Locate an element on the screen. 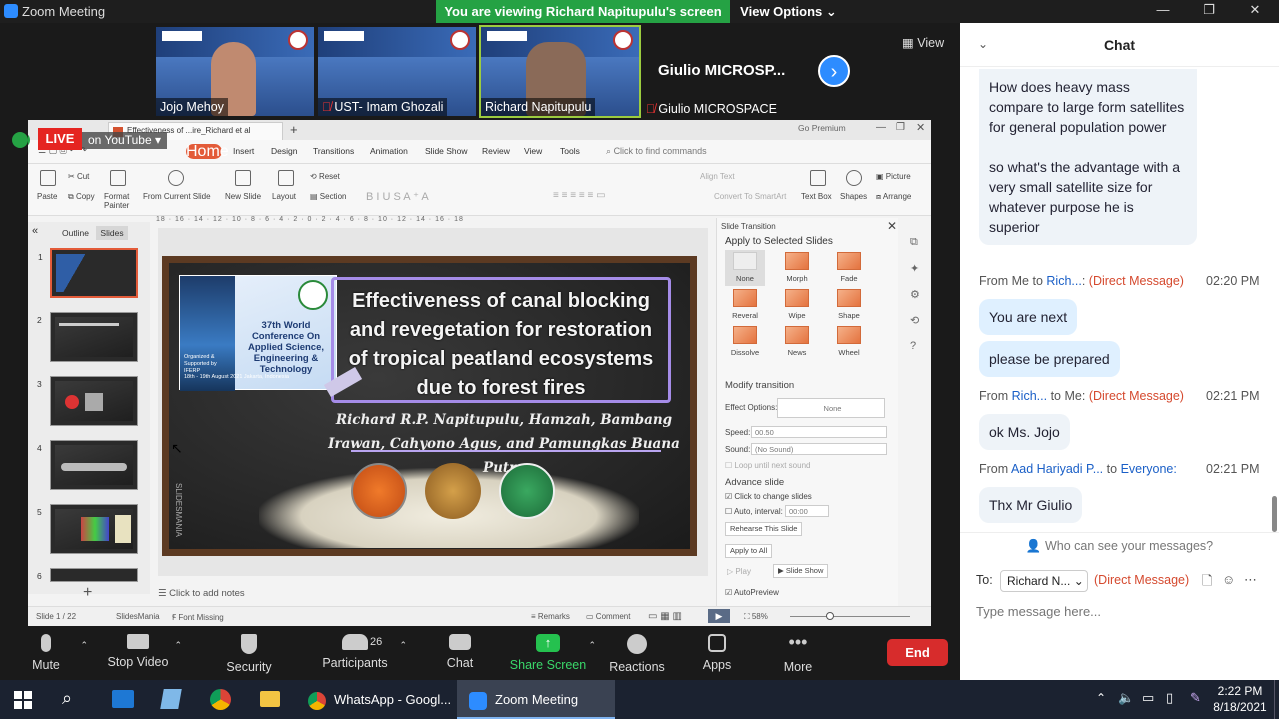 This screenshot has height=719, width=1279. pen-icon: ✎ is located at coordinates (1195, 698).